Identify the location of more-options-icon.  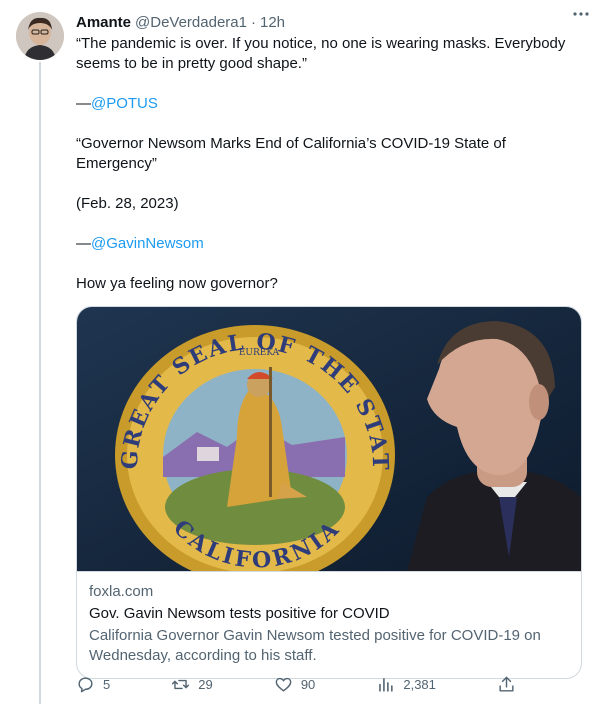
(581, 14).